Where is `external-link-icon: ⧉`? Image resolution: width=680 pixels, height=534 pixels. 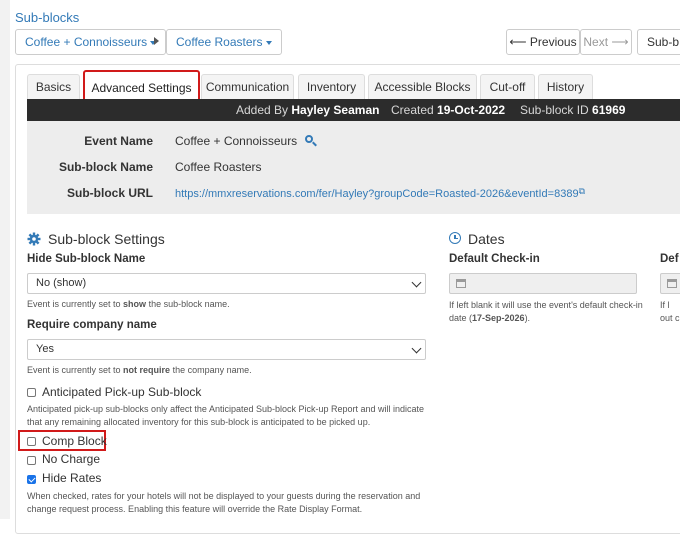
external-link-icon: ⧉ is located at coordinates (581, 191).